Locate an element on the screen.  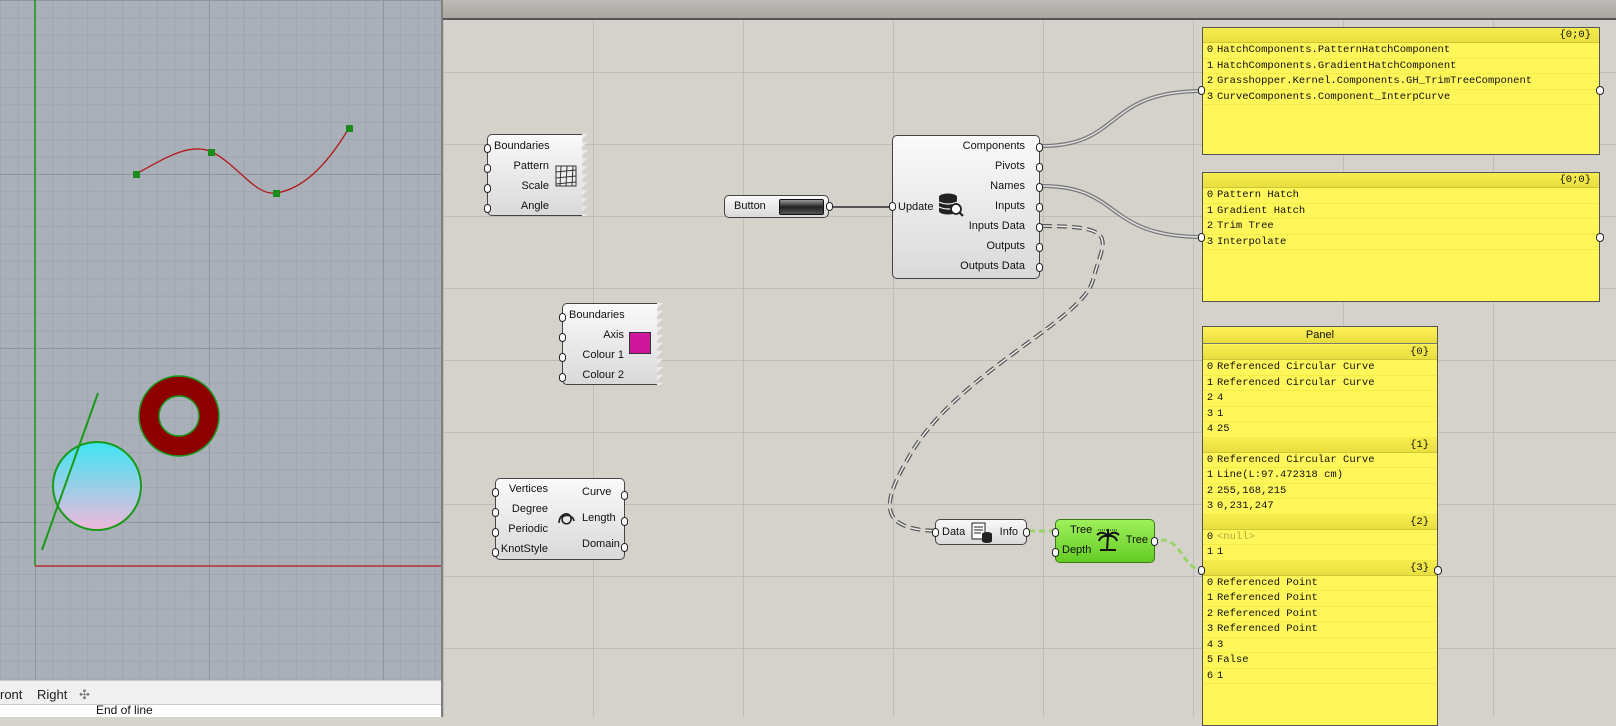
list-item: 3 Interpolate is located at coordinates (1401, 242).